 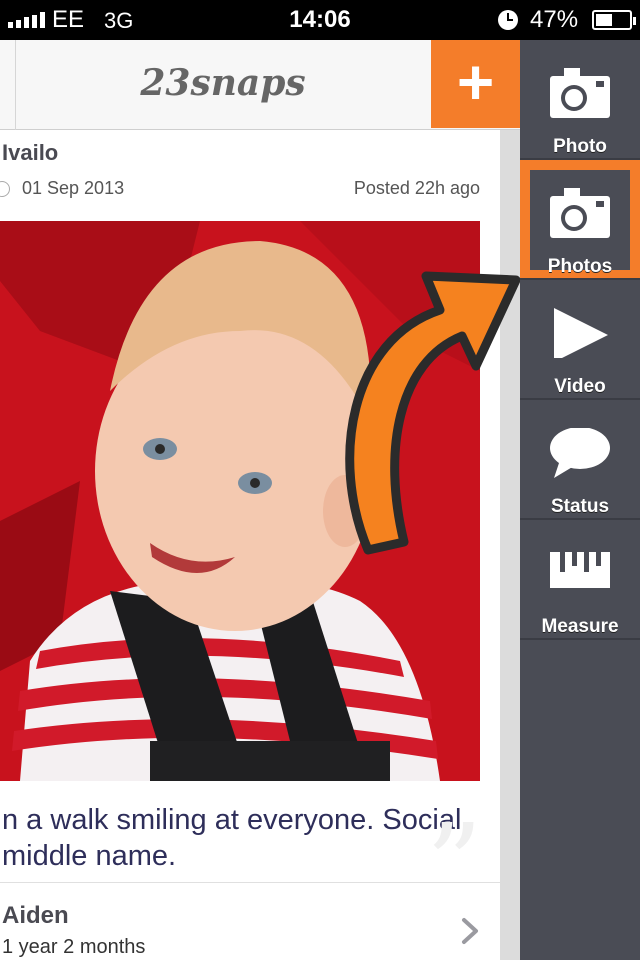 What do you see at coordinates (250, 882) in the screenshot?
I see `divider` at bounding box center [250, 882].